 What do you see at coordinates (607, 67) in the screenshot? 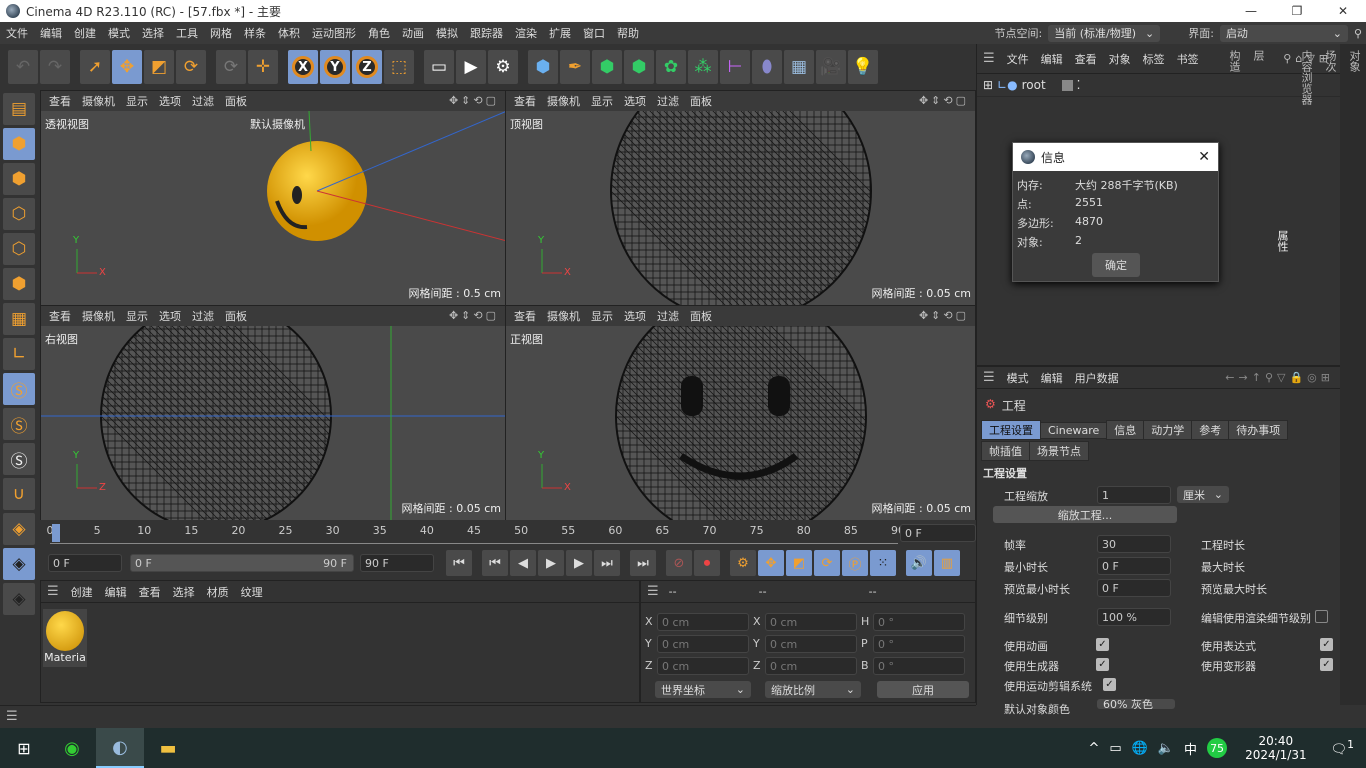
I see `subdivision-button: ⬢` at bounding box center [607, 67].